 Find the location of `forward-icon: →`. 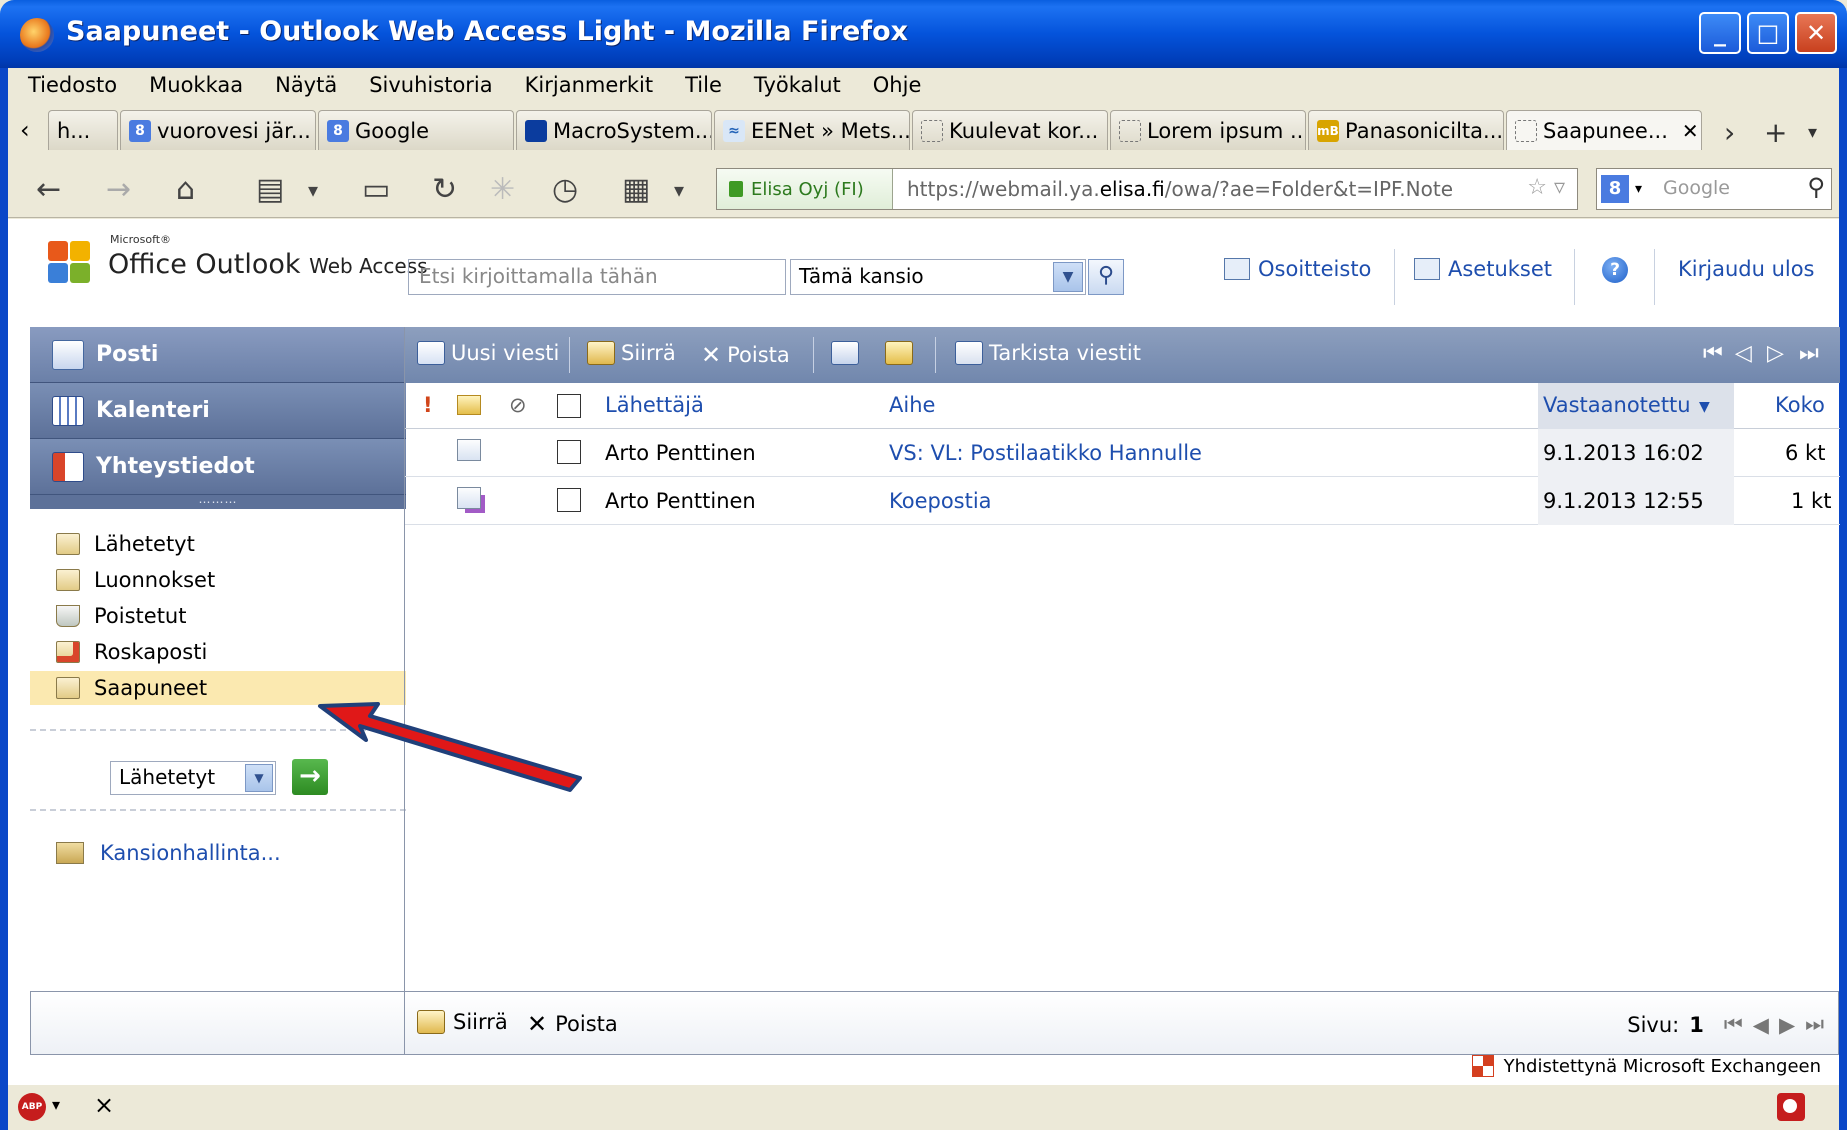

forward-icon: → is located at coordinates (118, 189).